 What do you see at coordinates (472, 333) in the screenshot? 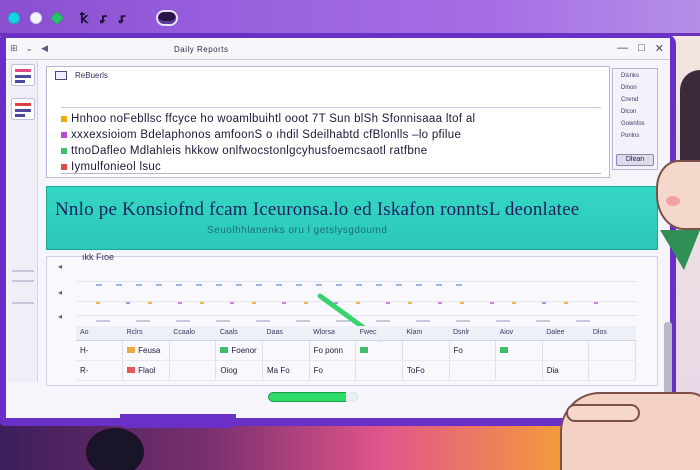
I see `table-header: Dsnlr` at bounding box center [472, 333].